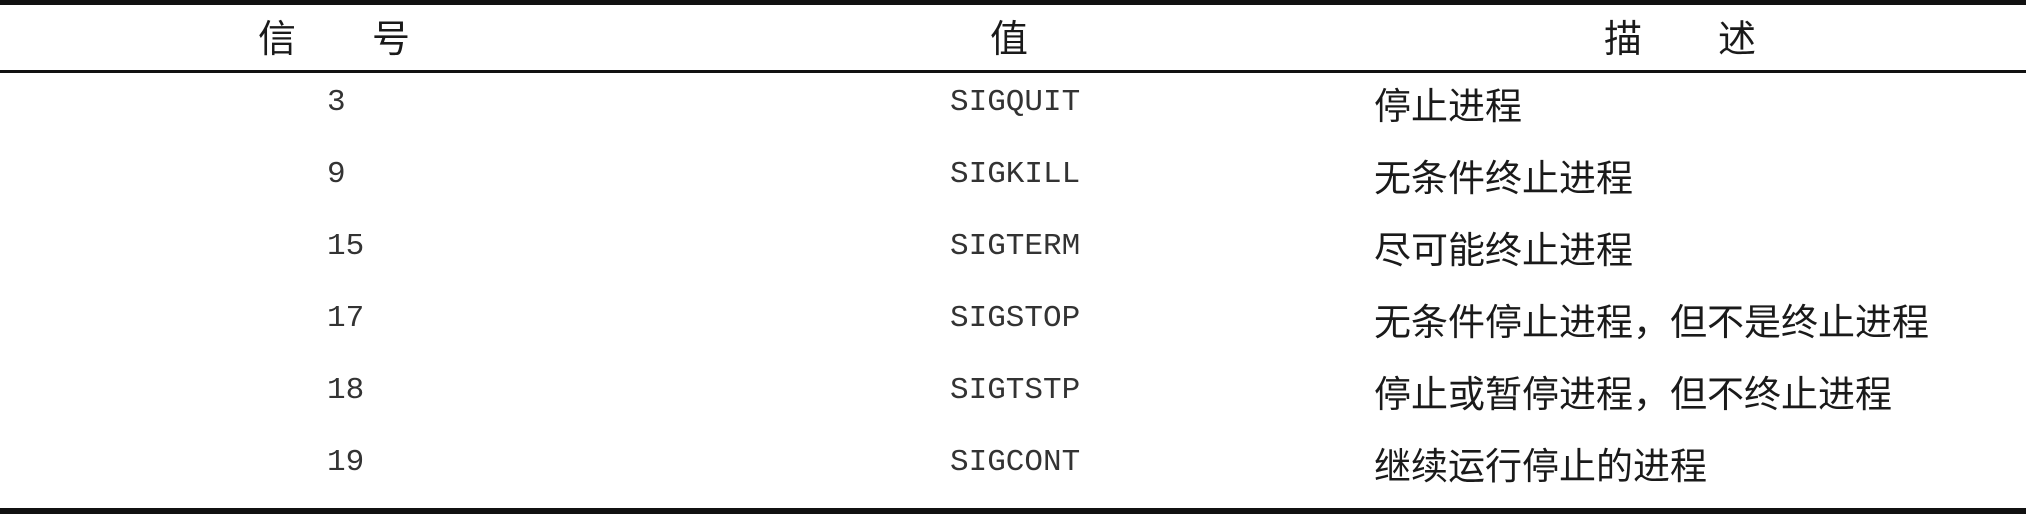 Image resolution: width=2026 pixels, height=516 pixels. I want to click on table-row: 15 SIGTERM 尽可能终止进程, so click(1013, 253).